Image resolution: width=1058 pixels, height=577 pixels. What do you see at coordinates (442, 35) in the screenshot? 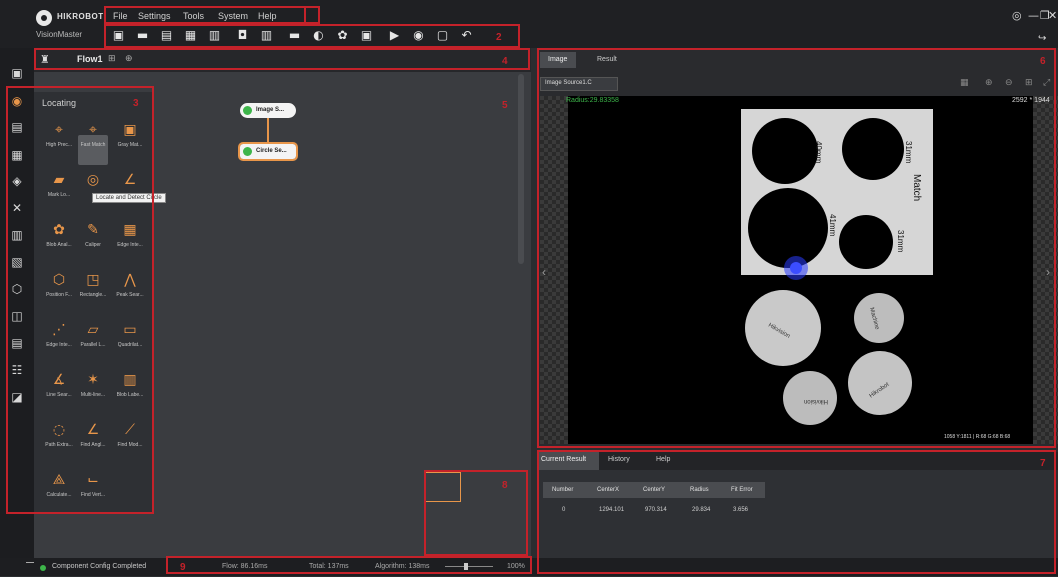
I see `stop-icon: ▢` at bounding box center [442, 35].